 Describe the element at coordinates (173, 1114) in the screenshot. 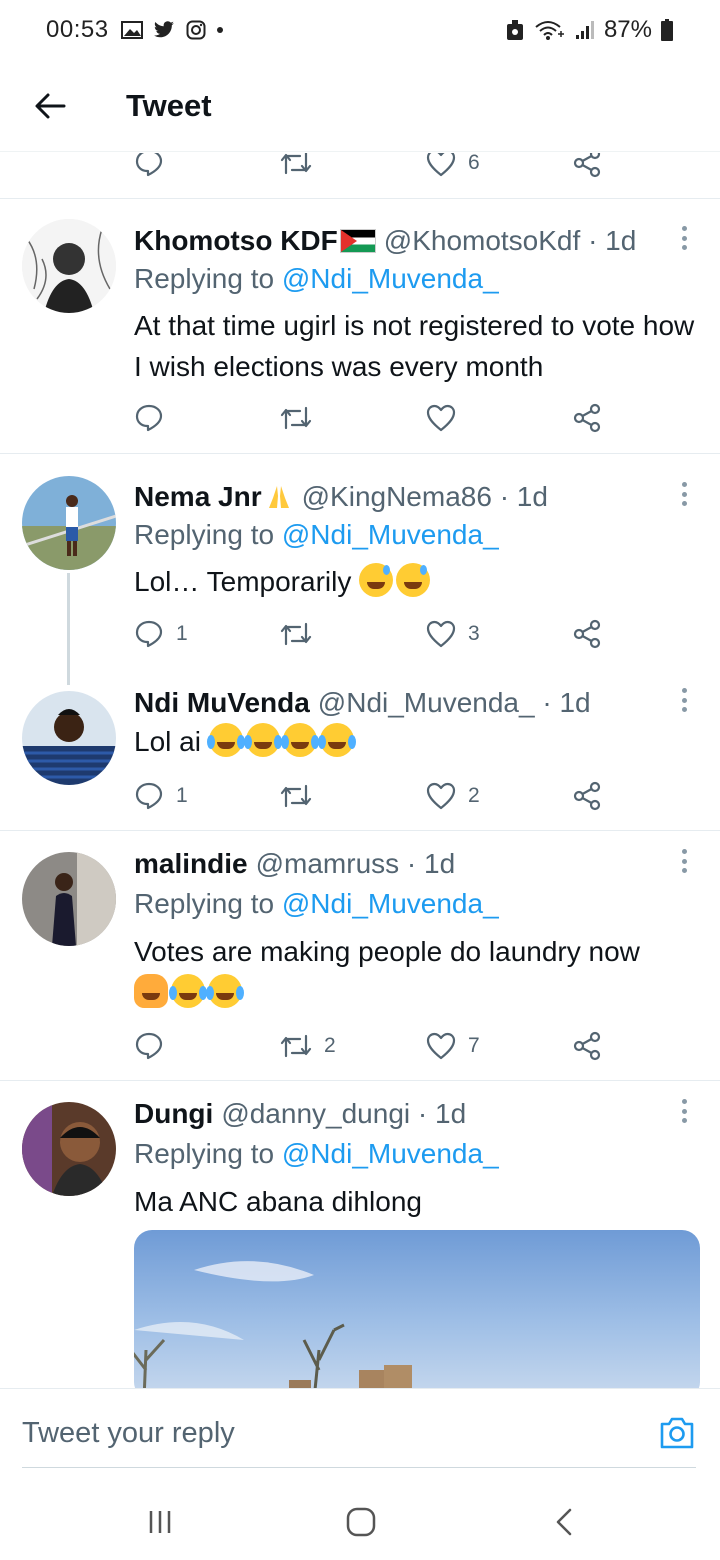

I see `author-name: Dungi` at that location.